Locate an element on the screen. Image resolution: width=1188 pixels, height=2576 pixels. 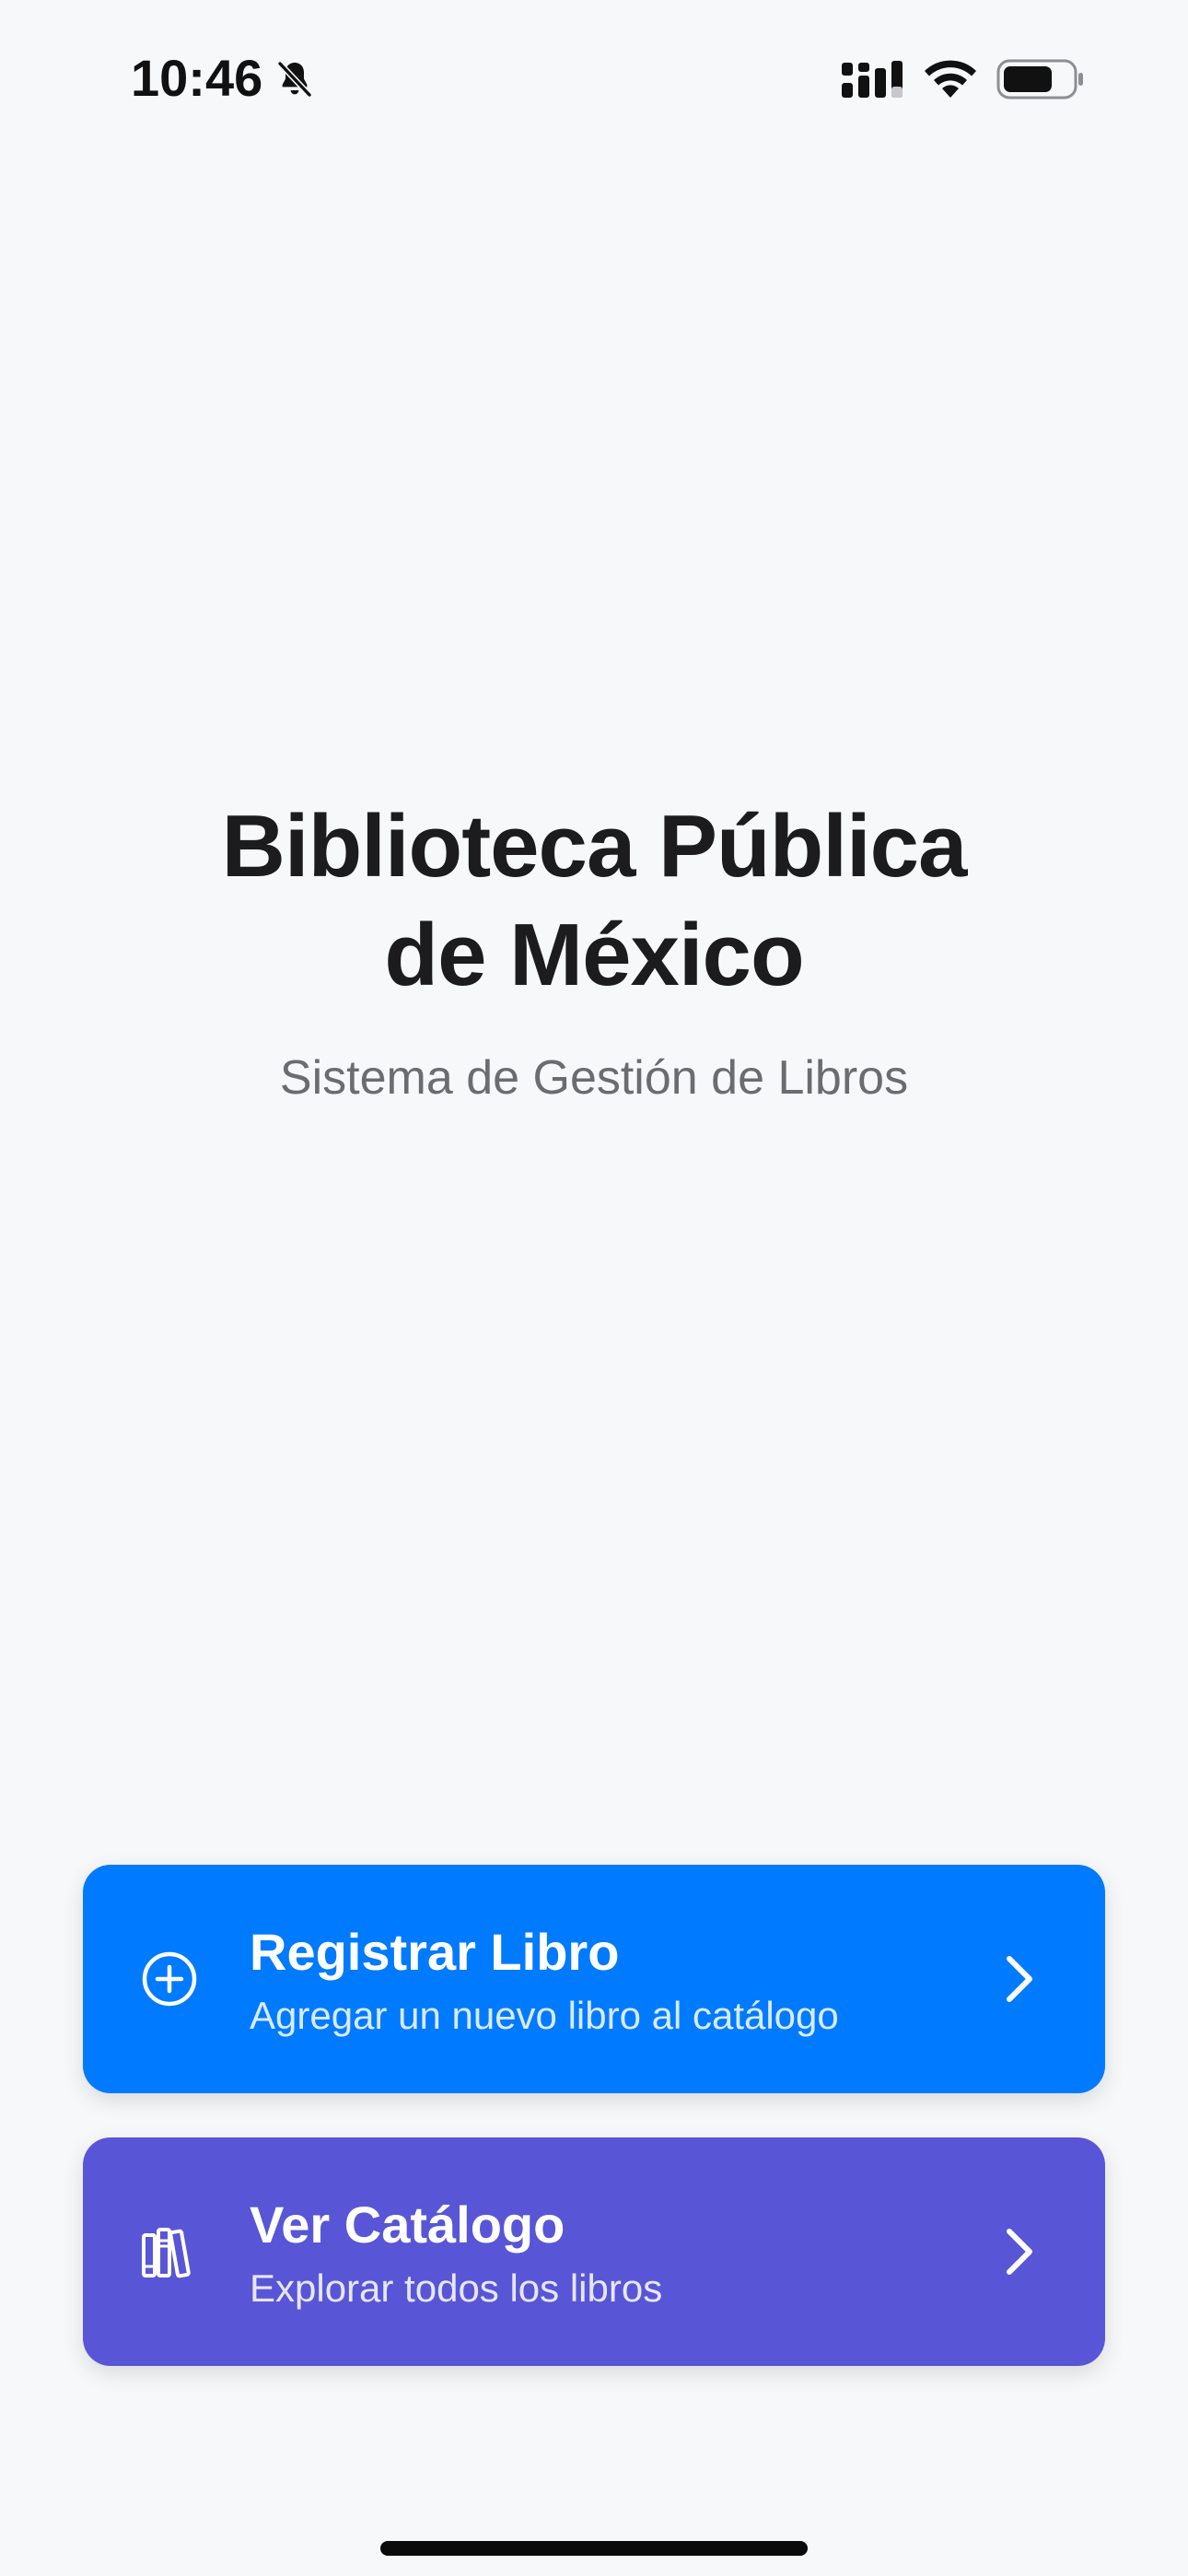
page-title: Biblioteca Pública de México is located at coordinates (594, 901).